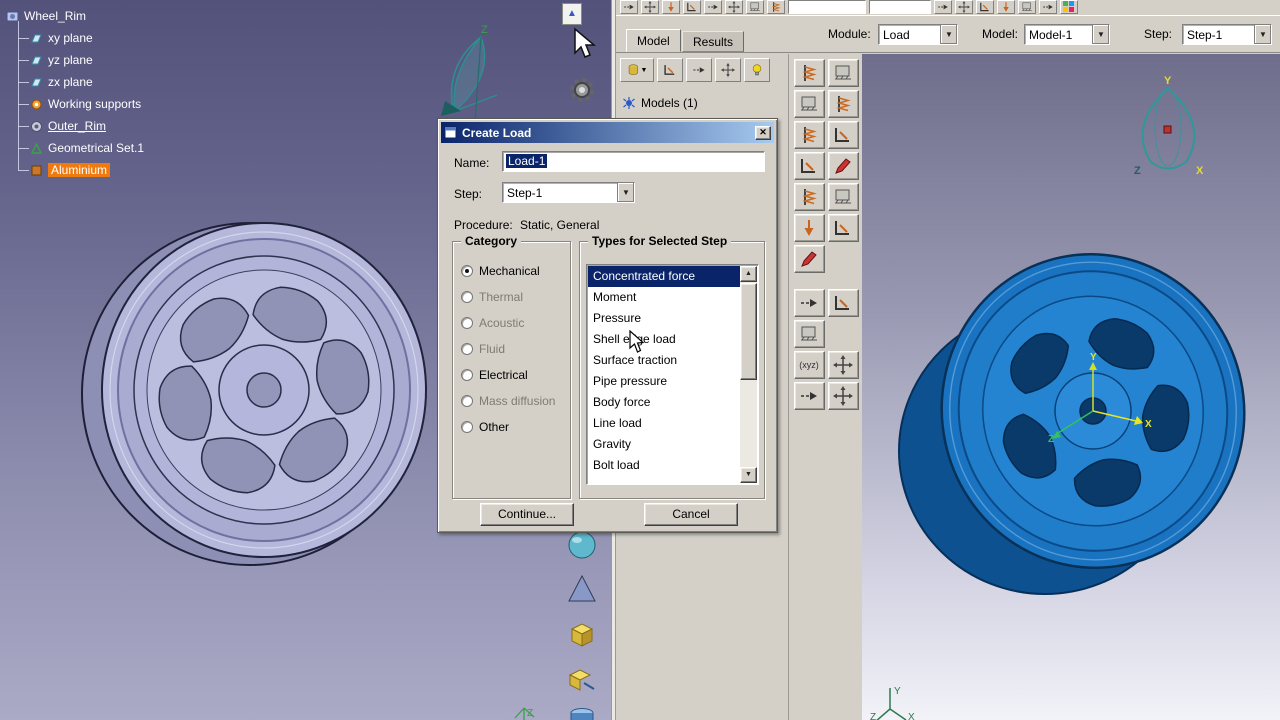  Describe the element at coordinates (1069, 7) in the screenshot. I see `render-style-icon` at that location.